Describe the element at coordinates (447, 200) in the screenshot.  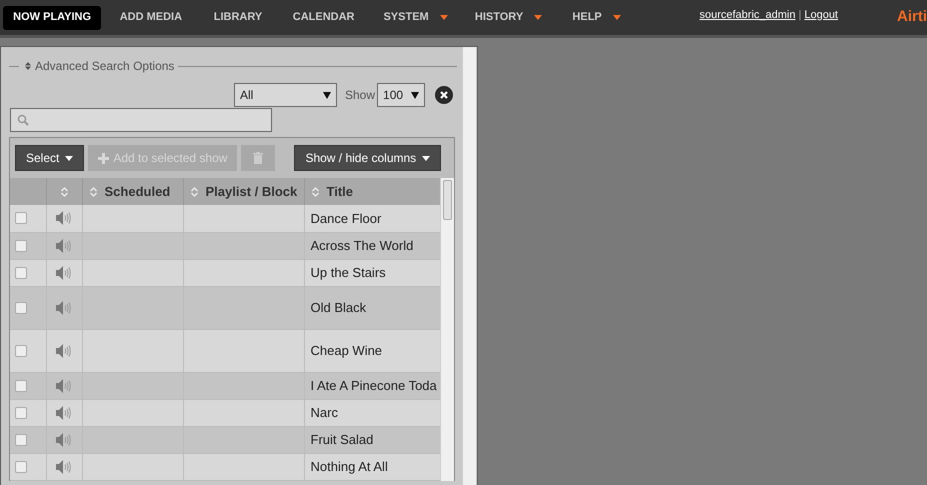
I see `scrollbar-thumb` at that location.